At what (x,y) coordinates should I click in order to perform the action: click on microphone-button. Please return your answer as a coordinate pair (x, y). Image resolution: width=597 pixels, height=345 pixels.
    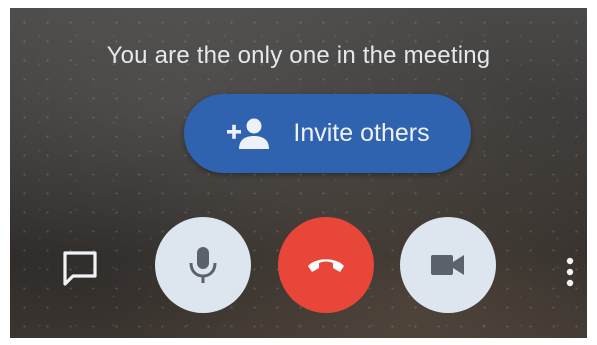
    Looking at the image, I should click on (203, 265).